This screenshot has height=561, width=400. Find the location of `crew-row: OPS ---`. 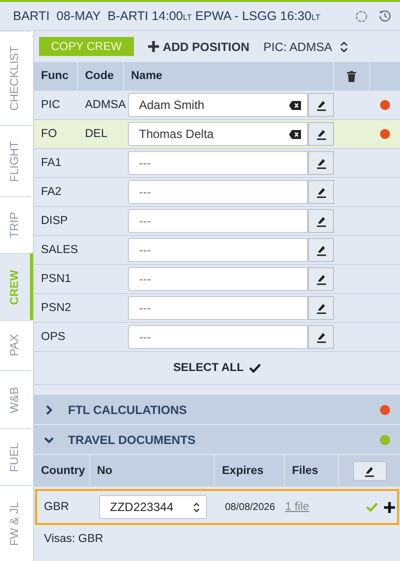

crew-row: OPS --- is located at coordinates (217, 337).